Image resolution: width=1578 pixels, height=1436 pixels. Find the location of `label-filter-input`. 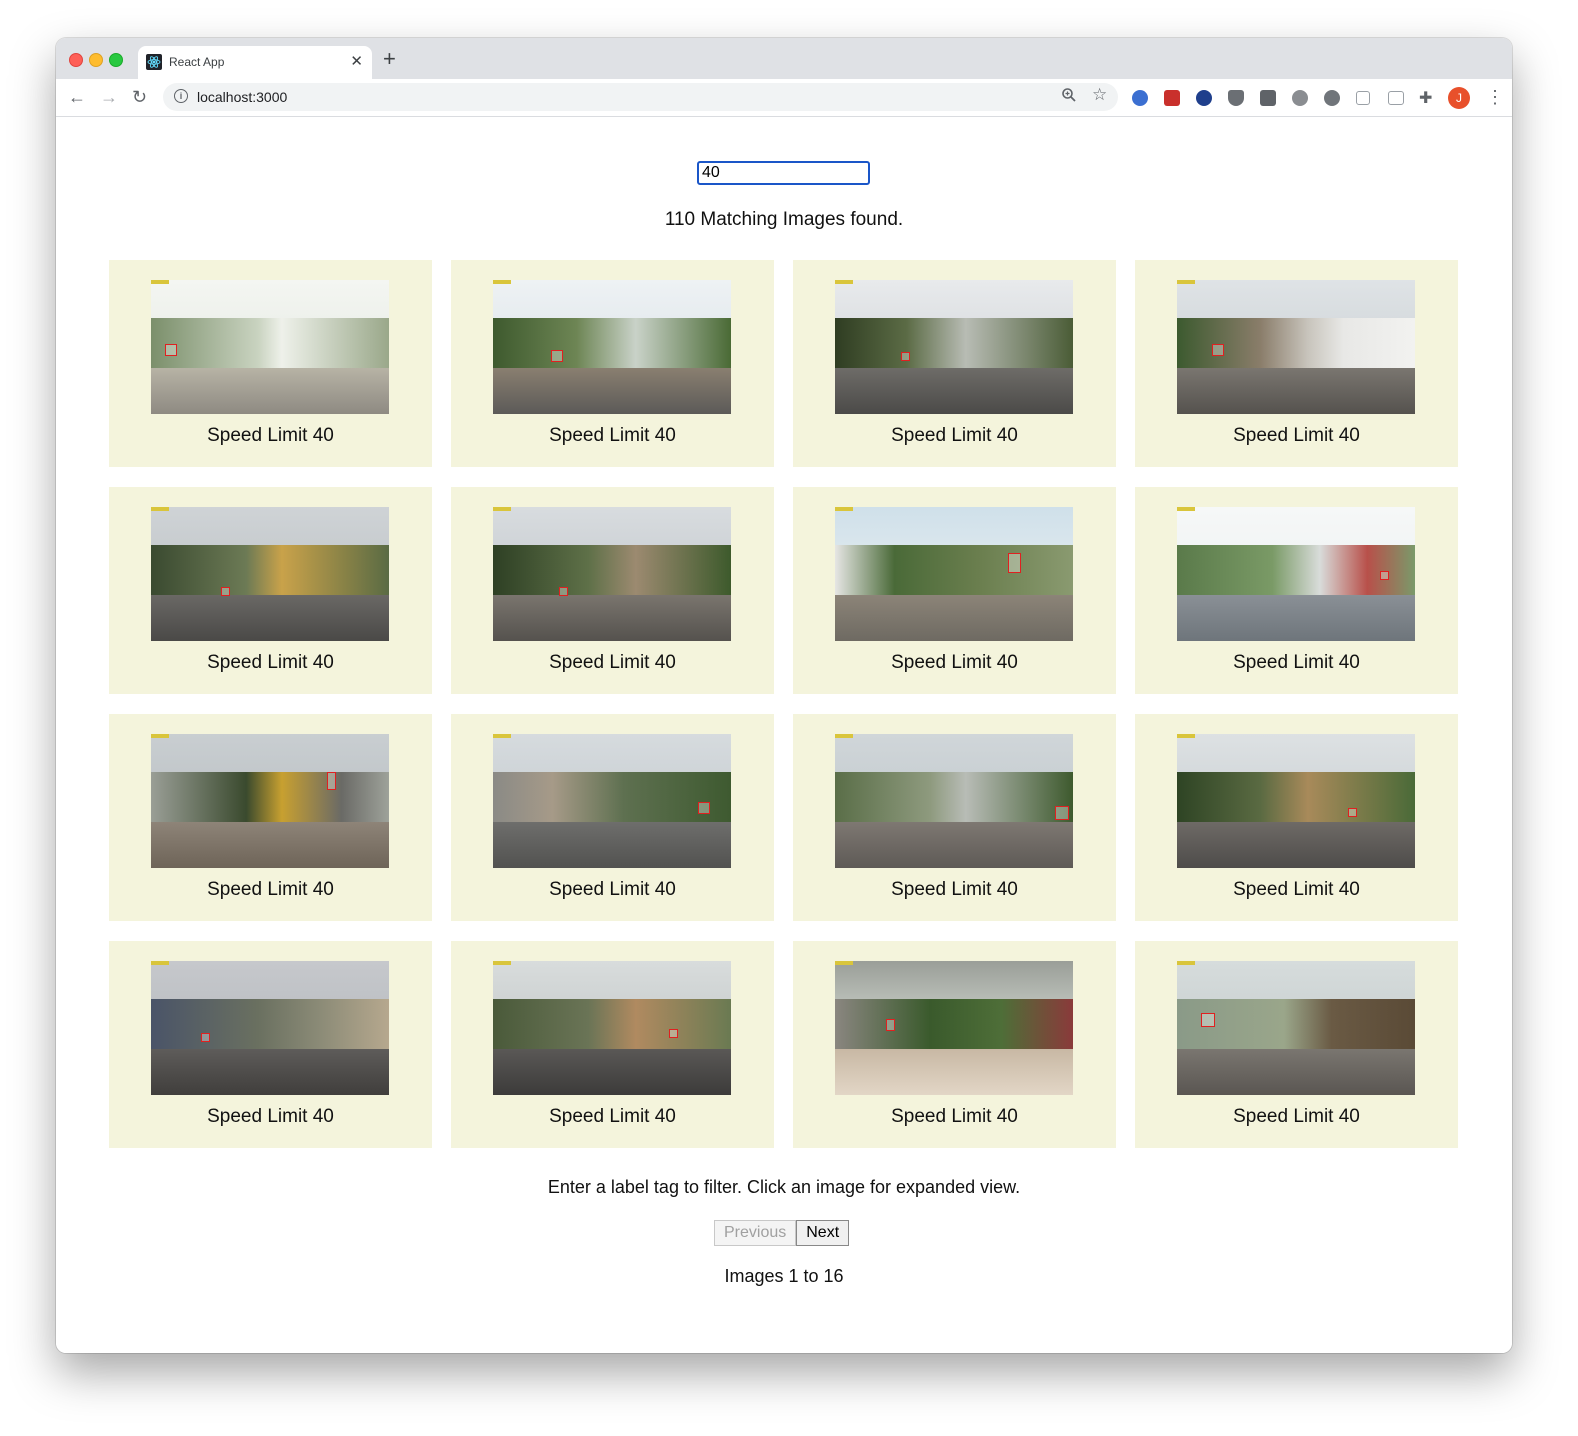

label-filter-input is located at coordinates (783, 173).